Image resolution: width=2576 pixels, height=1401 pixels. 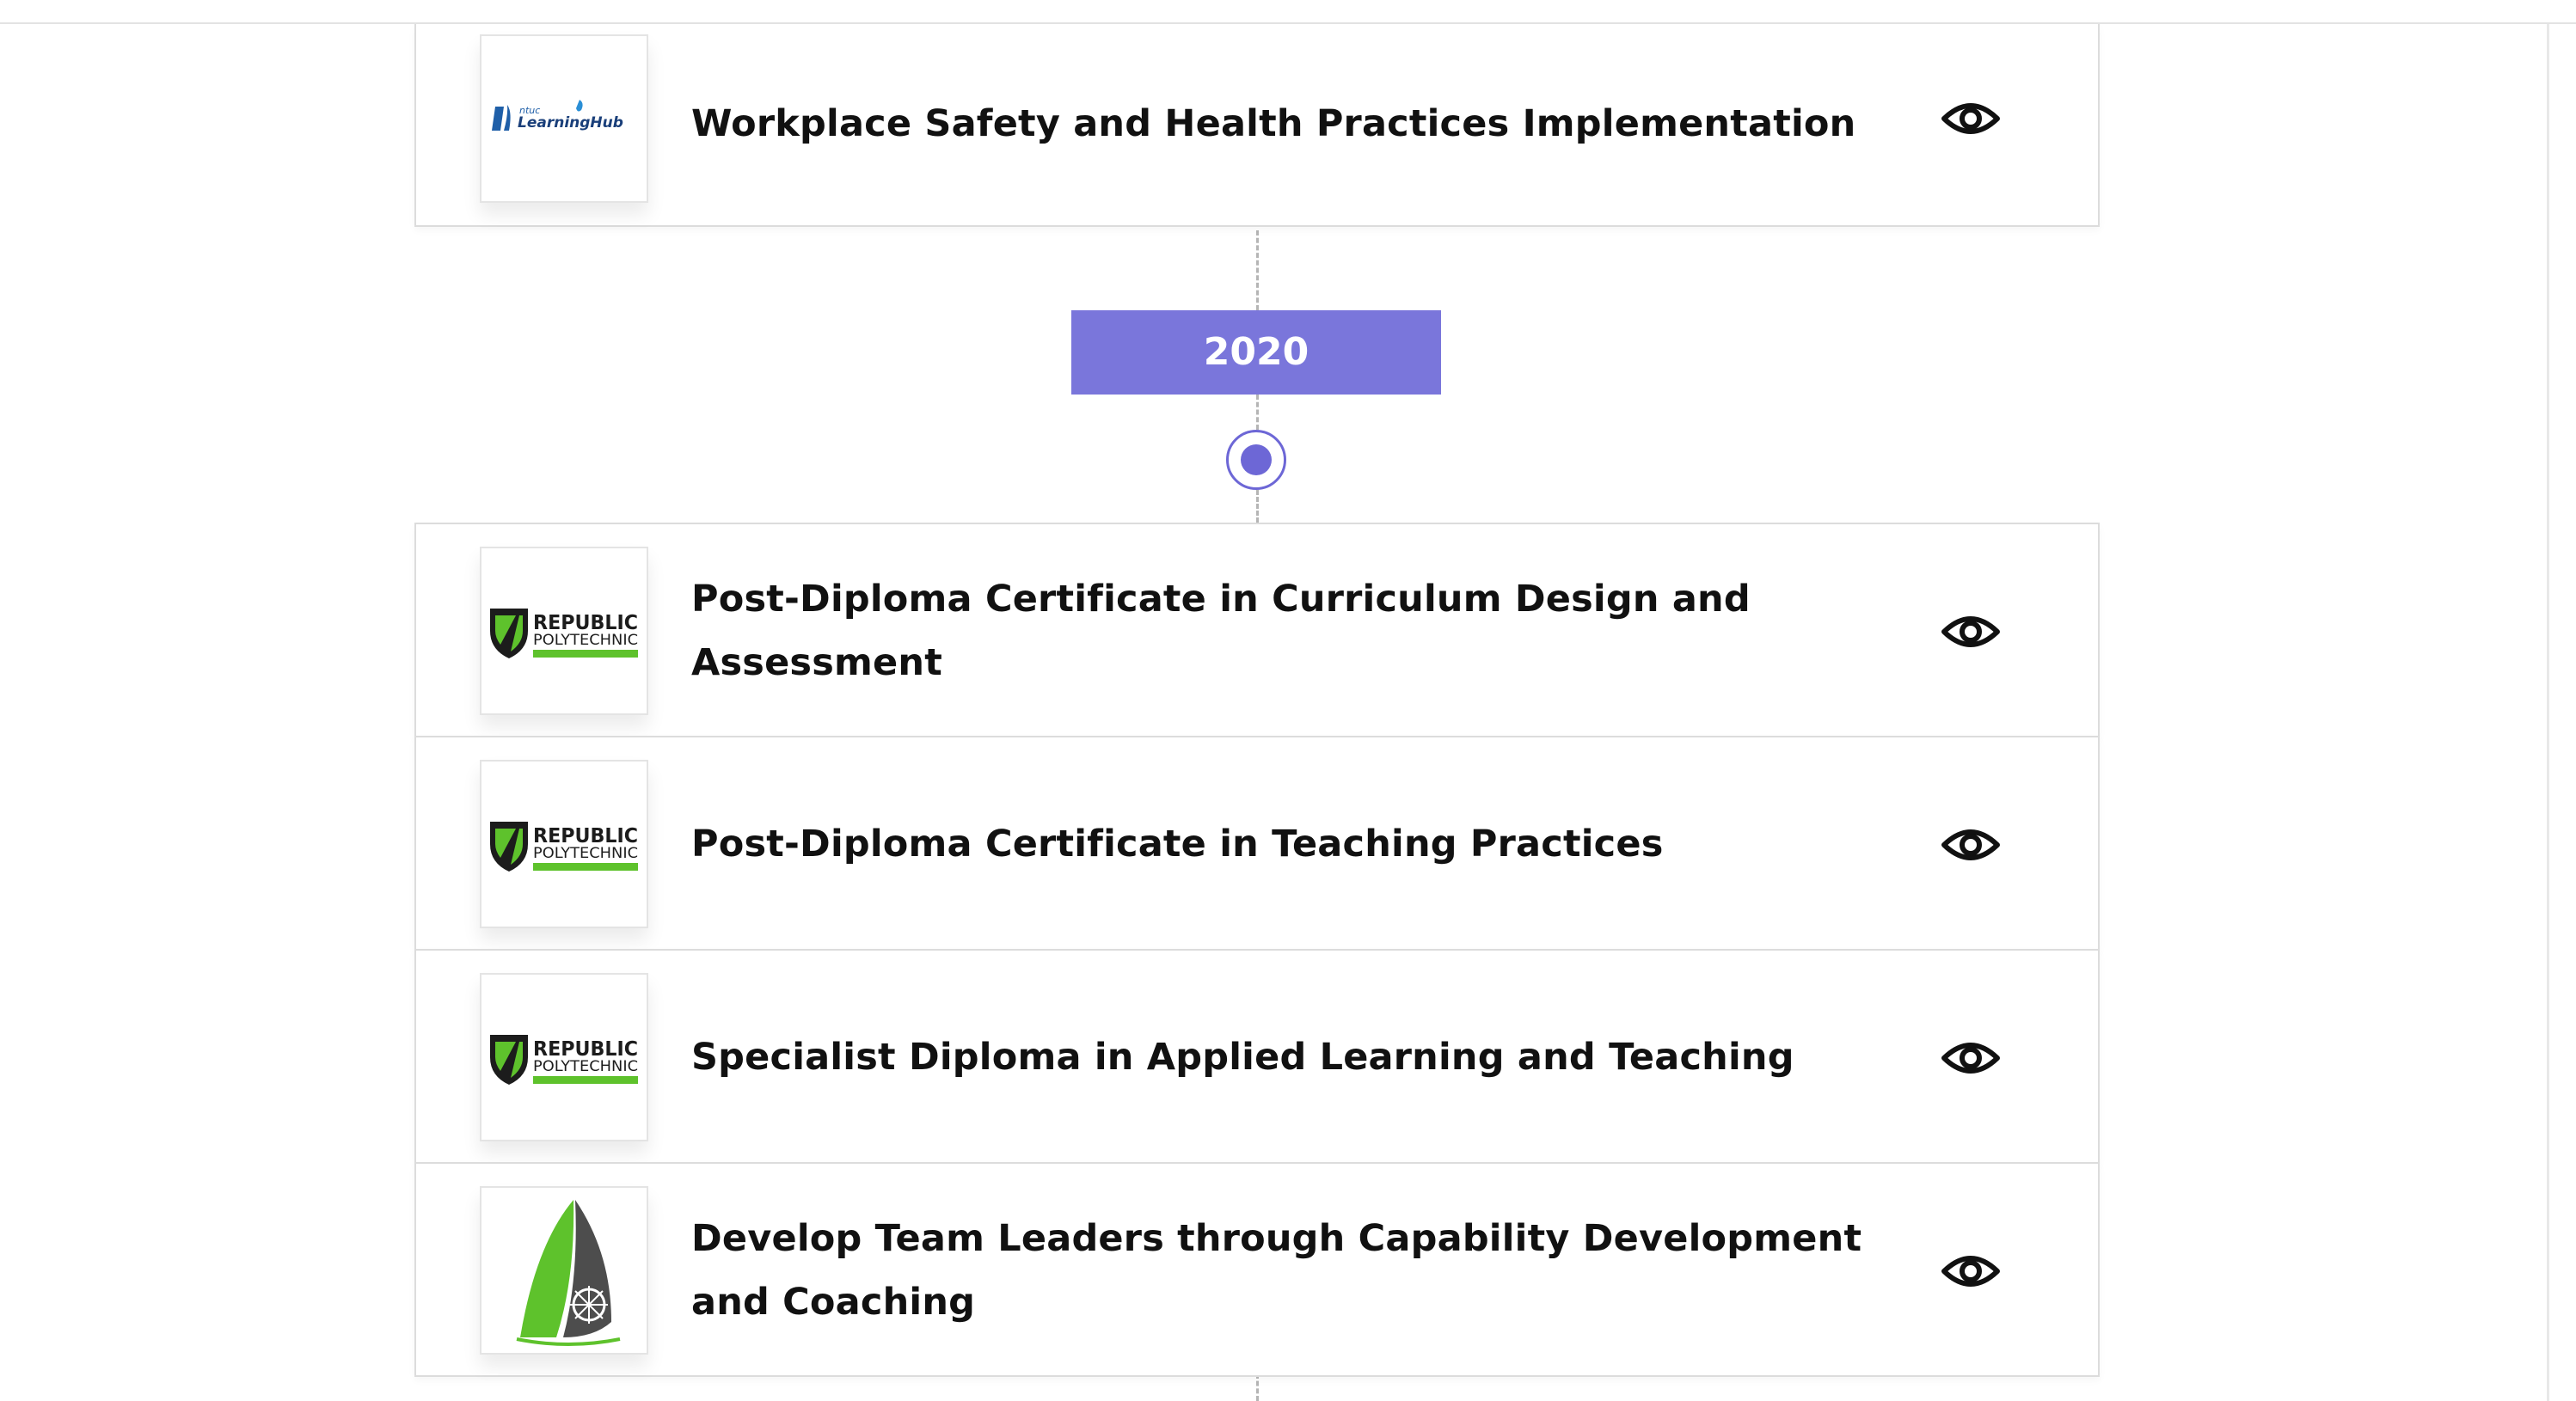 What do you see at coordinates (2548, 713) in the screenshot?
I see `page-right-divider` at bounding box center [2548, 713].